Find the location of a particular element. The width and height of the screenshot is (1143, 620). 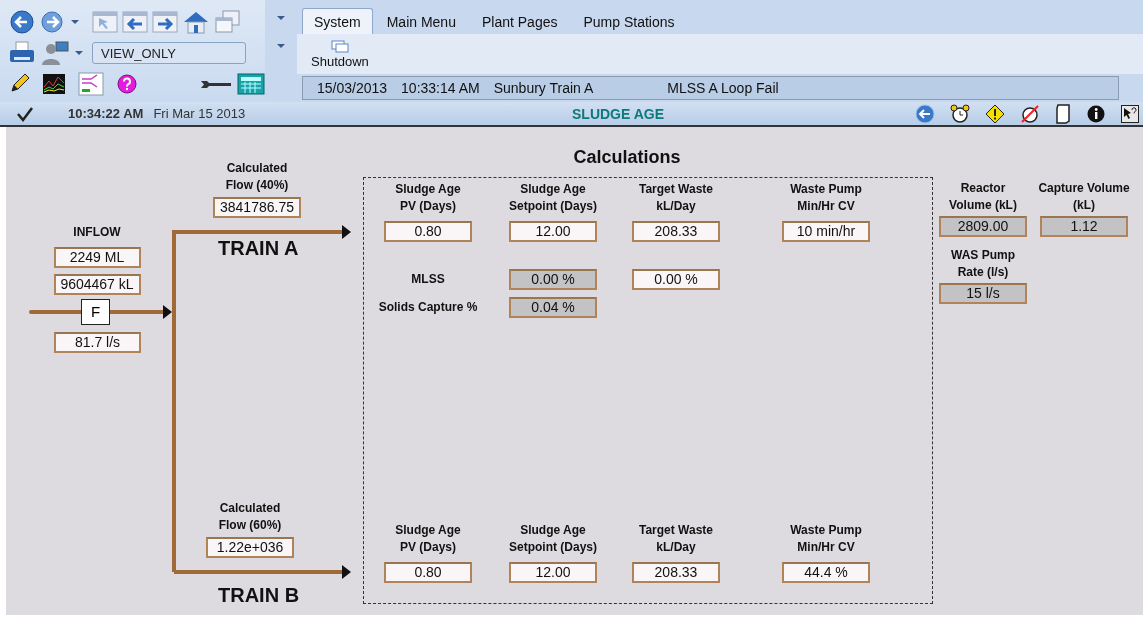

alarm-off-icon is located at coordinates (1030, 113).